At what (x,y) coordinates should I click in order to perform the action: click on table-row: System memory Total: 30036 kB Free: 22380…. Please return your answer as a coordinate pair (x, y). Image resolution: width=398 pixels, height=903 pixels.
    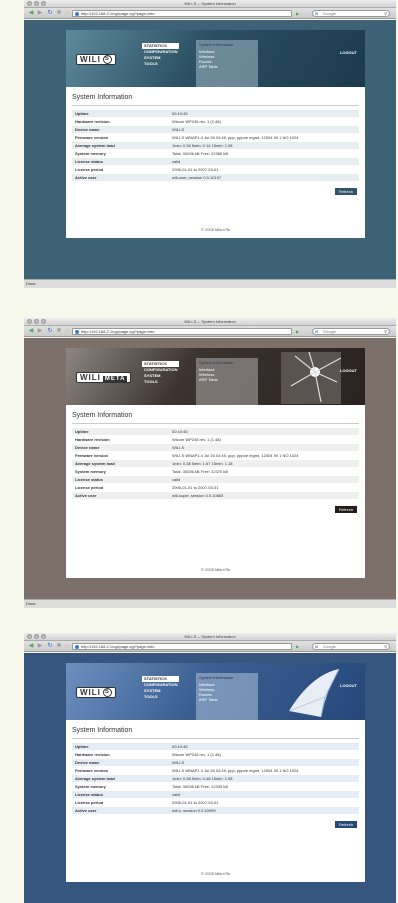
    Looking at the image, I should click on (215, 154).